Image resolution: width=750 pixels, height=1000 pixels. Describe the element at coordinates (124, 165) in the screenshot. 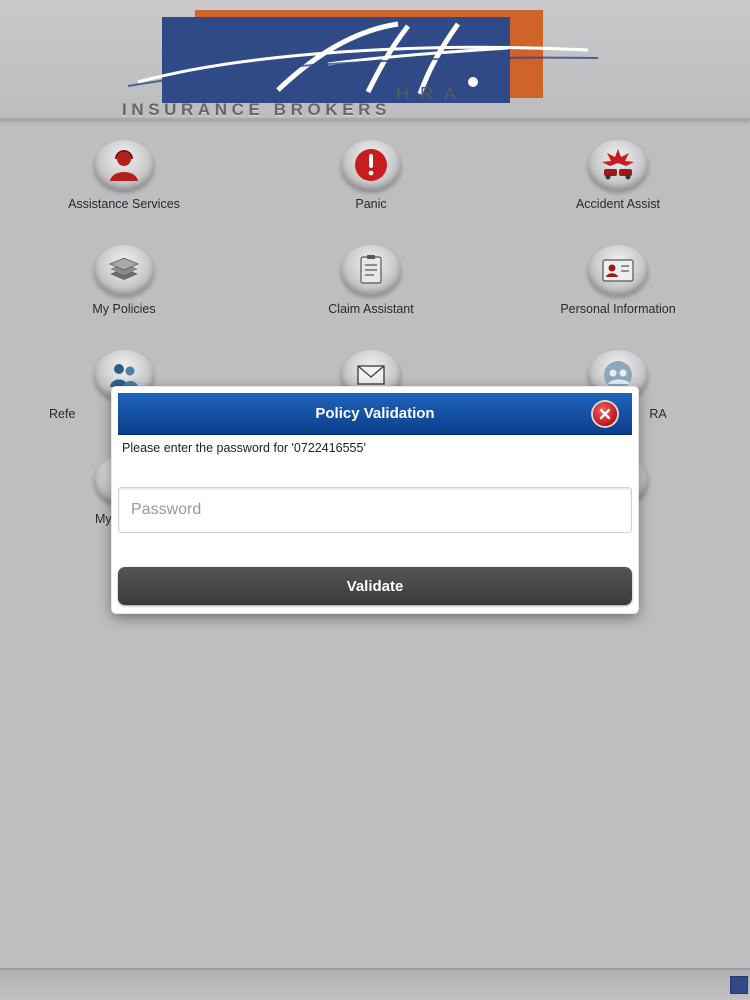

I see `assistance-icon` at that location.